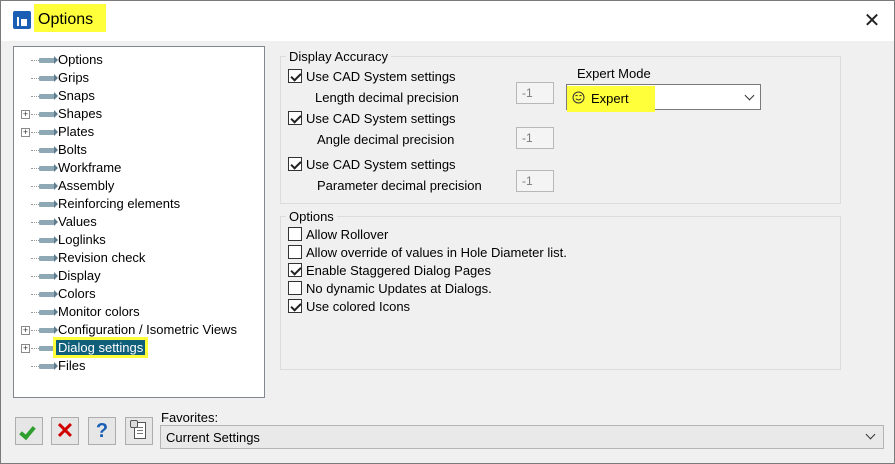 The height and width of the screenshot is (464, 895). What do you see at coordinates (119, 203) in the screenshot?
I see `tree-item-label: Reinforcing elements` at bounding box center [119, 203].